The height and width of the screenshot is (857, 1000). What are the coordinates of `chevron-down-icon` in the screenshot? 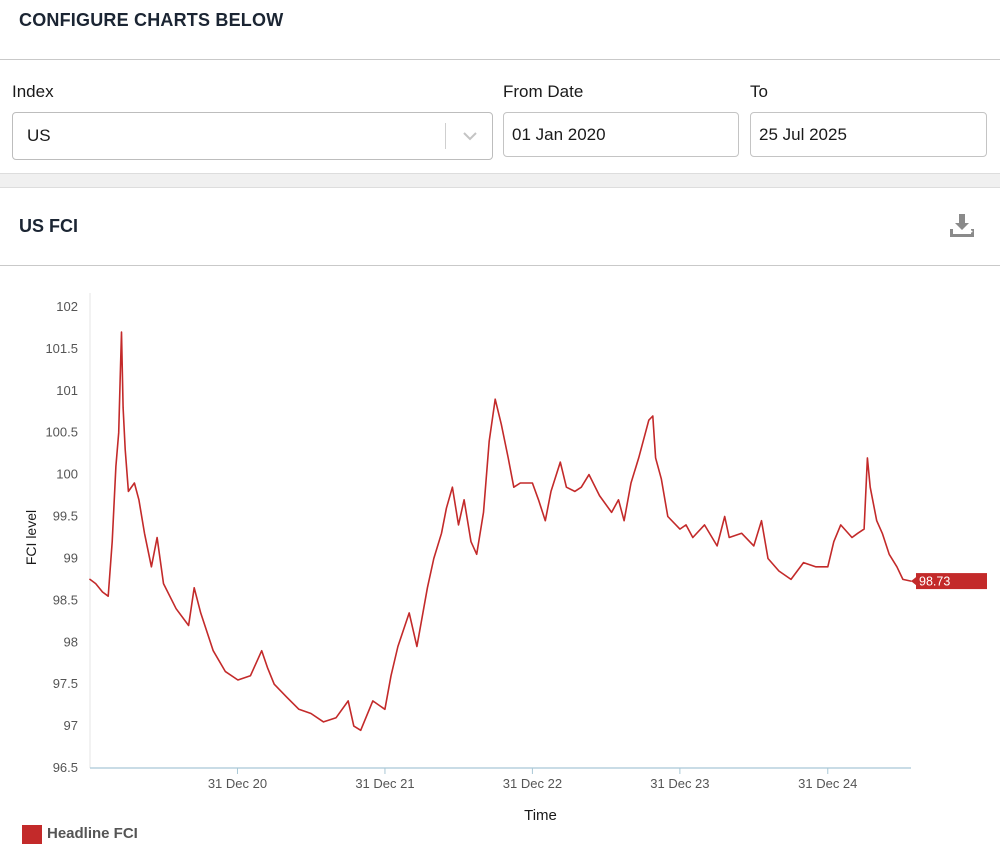 It's located at (470, 136).